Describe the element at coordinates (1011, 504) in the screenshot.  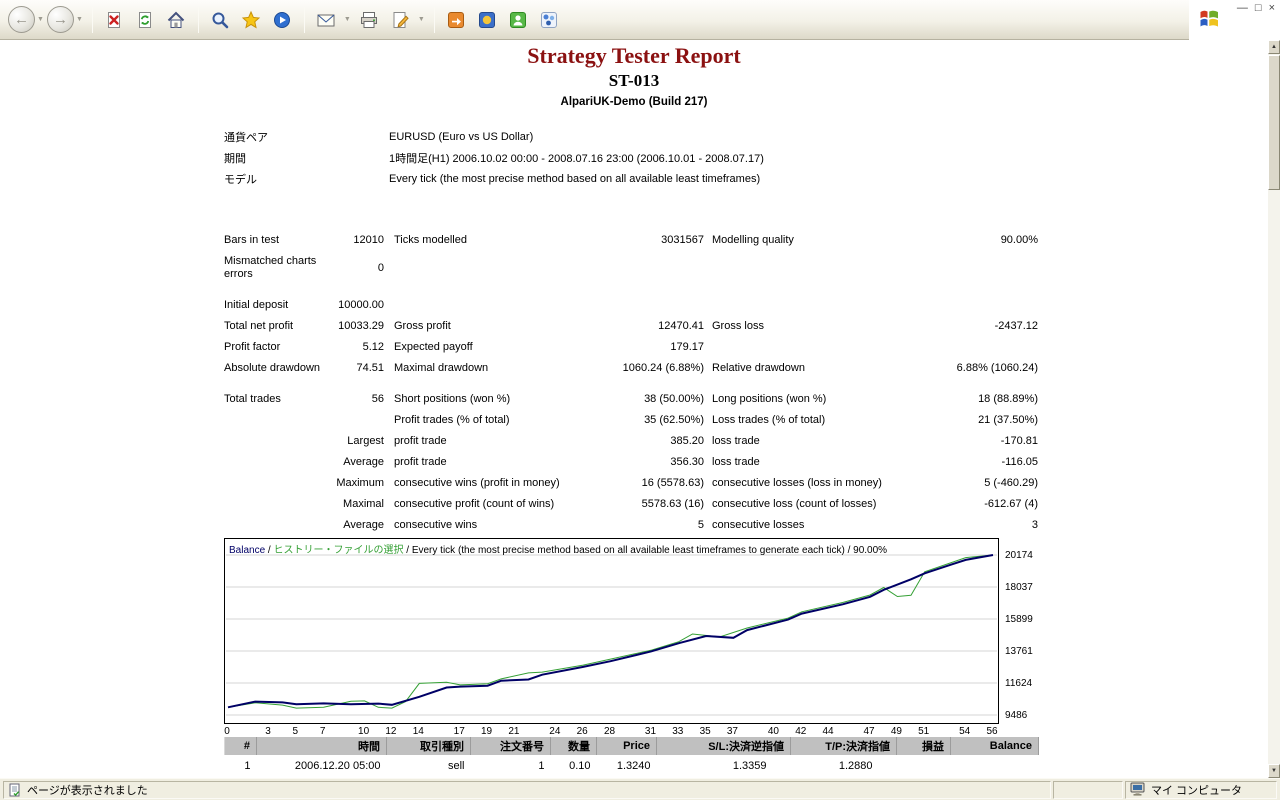
I see `stats-cell: -612.67 (4)` at that location.